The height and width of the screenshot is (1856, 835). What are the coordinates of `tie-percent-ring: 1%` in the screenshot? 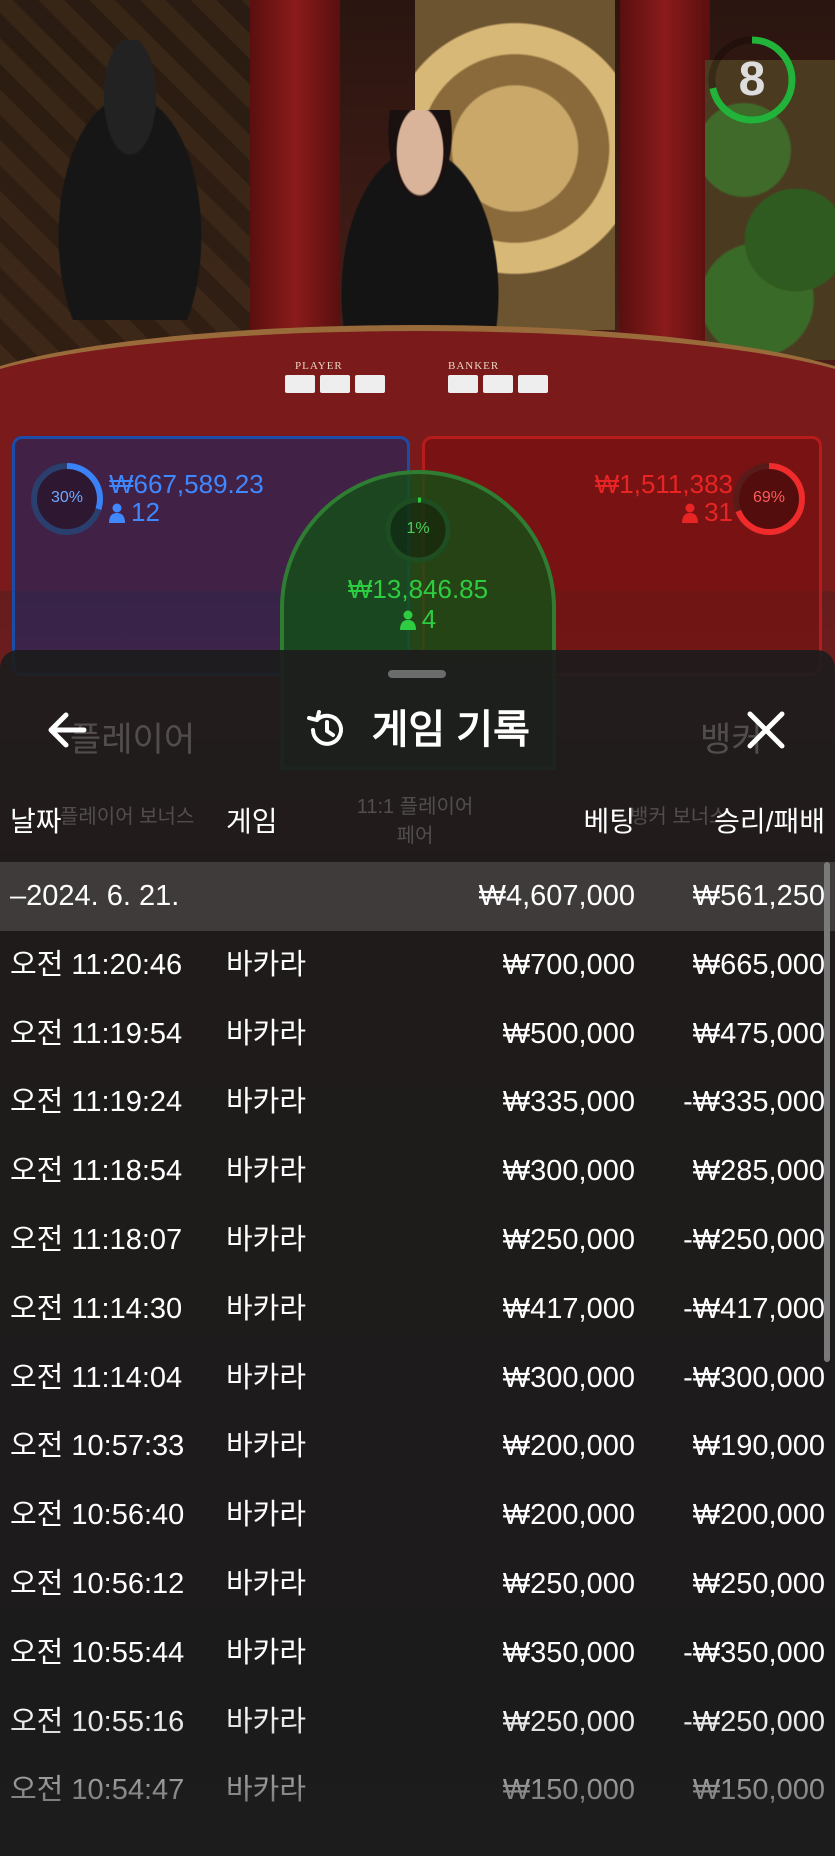 It's located at (418, 530).